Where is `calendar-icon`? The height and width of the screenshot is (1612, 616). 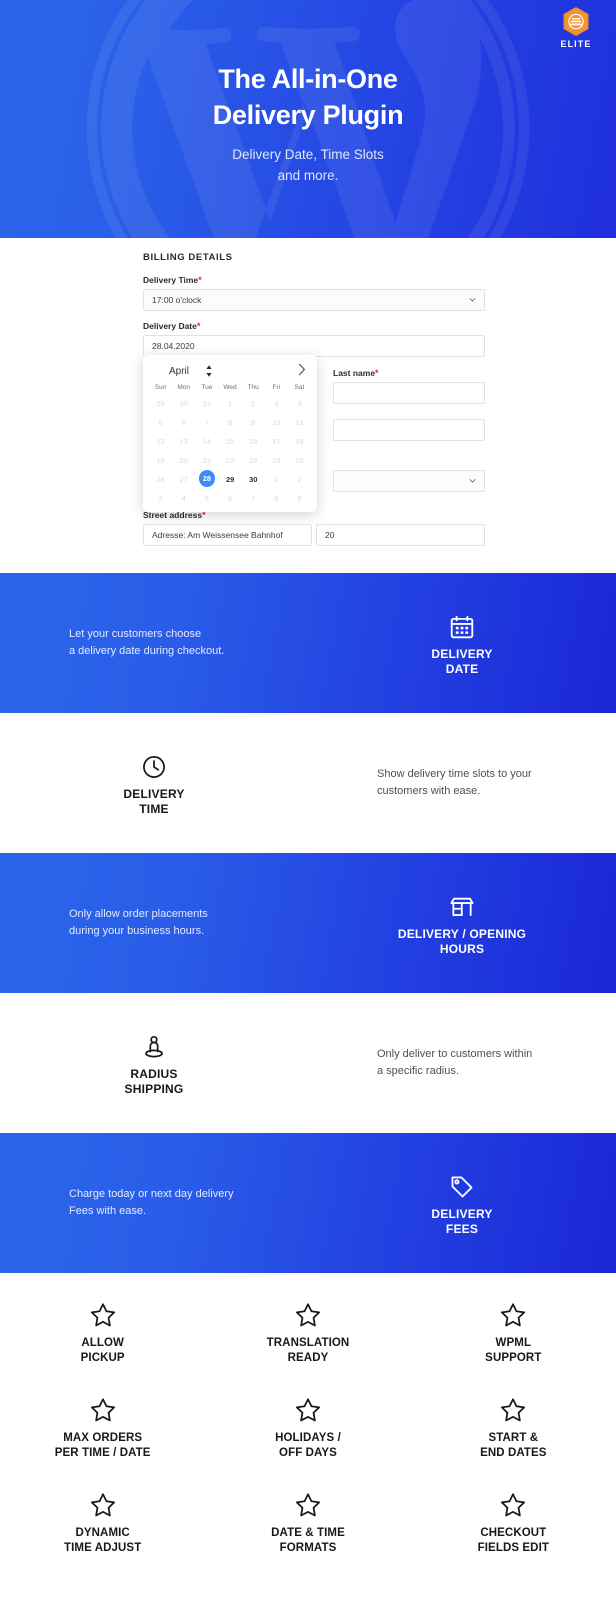
calendar-icon is located at coordinates (462, 625).